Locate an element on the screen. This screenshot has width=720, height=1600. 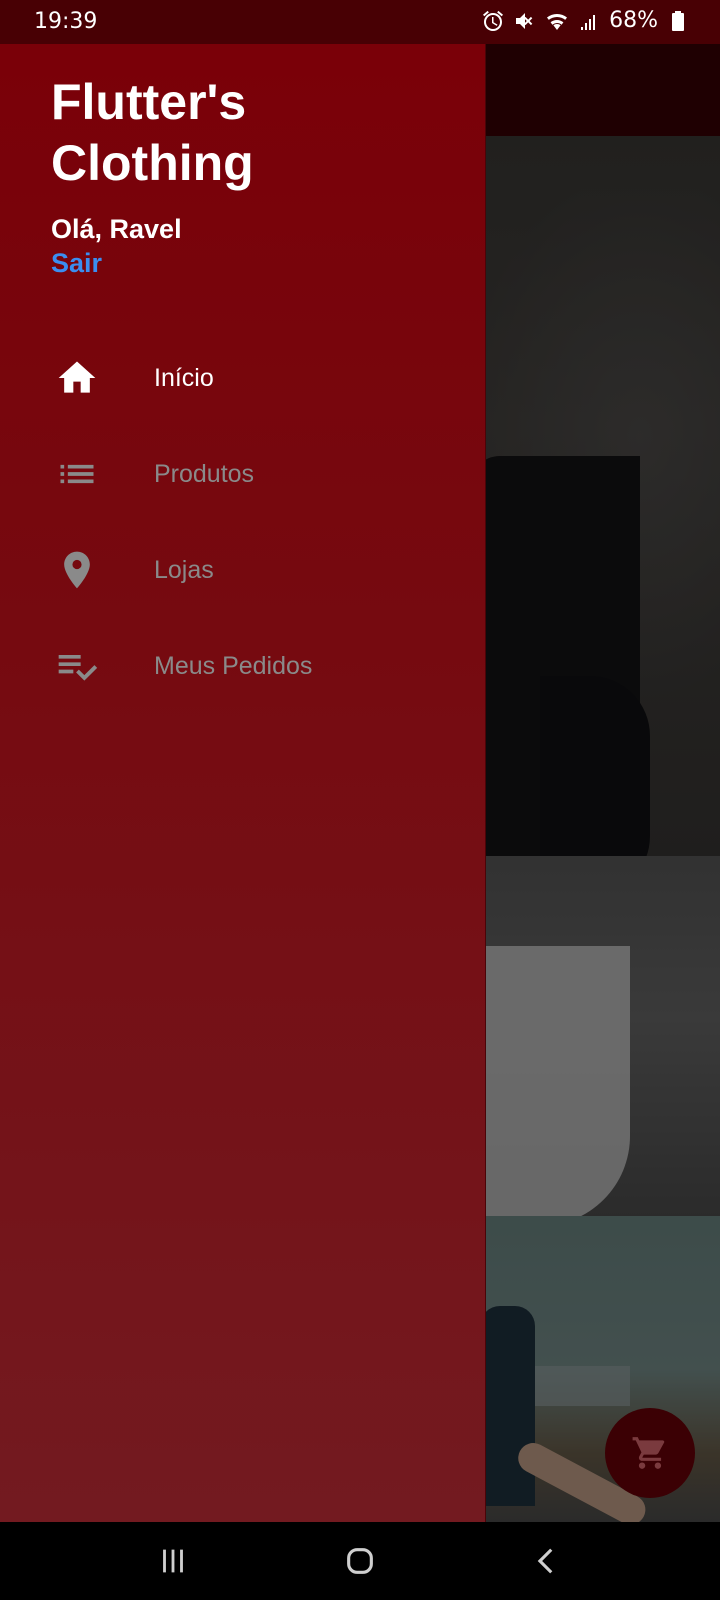
location-pin-icon is located at coordinates (77, 570).